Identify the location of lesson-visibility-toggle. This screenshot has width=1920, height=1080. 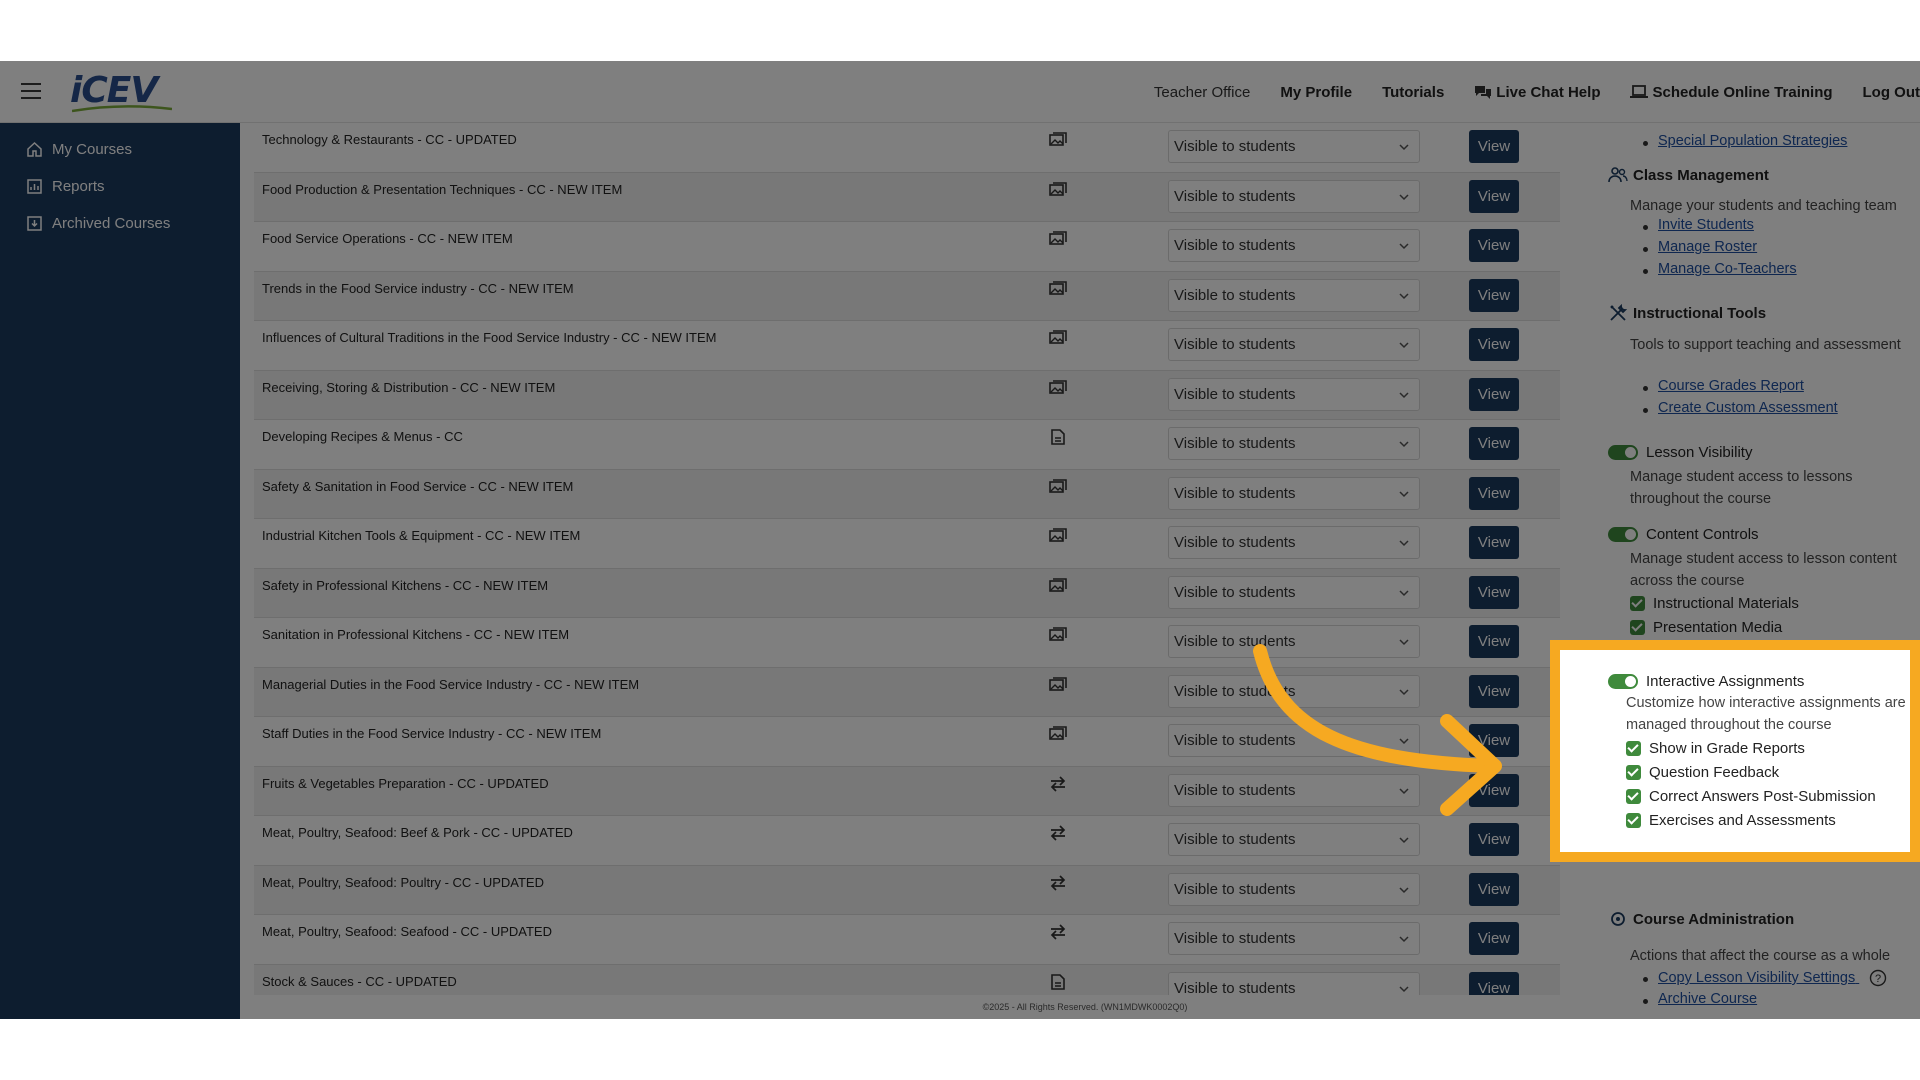
(1623, 452).